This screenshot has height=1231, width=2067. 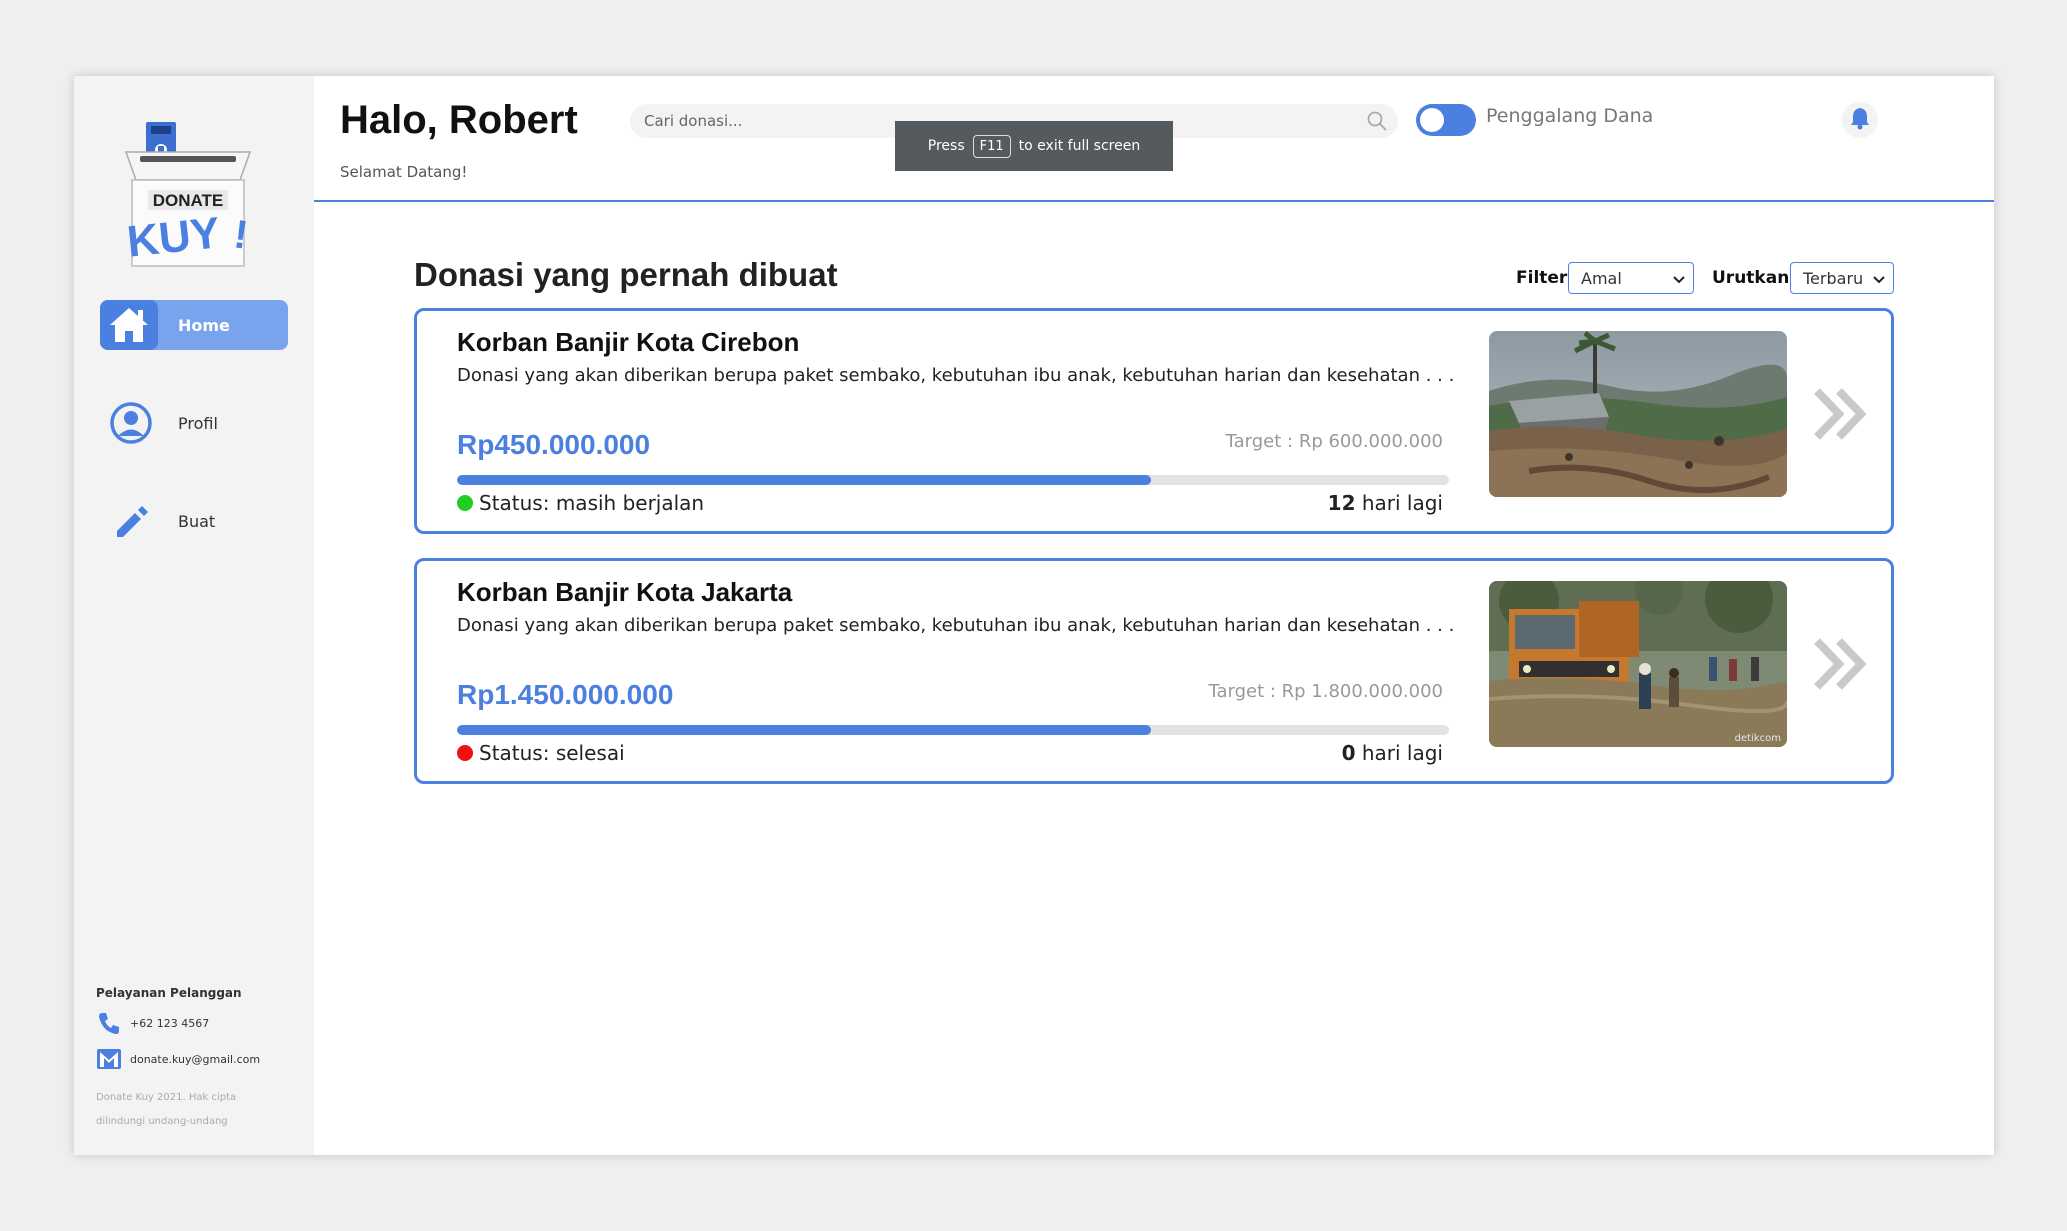 What do you see at coordinates (109, 1059) in the screenshot?
I see `mail-icon` at bounding box center [109, 1059].